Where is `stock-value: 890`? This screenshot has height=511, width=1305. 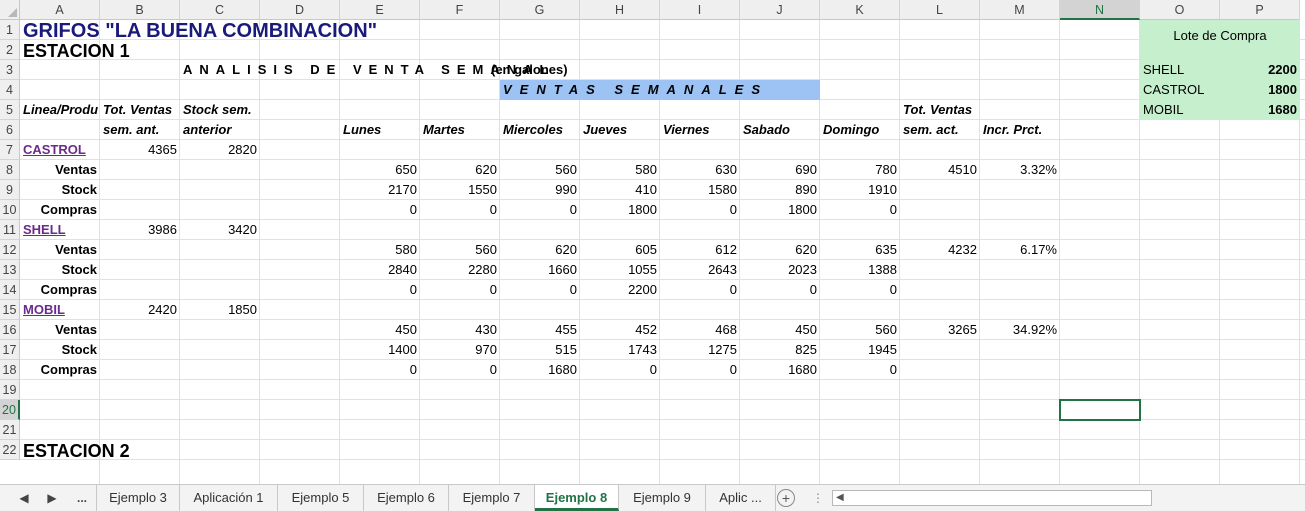
stock-value: 890 is located at coordinates (780, 190).